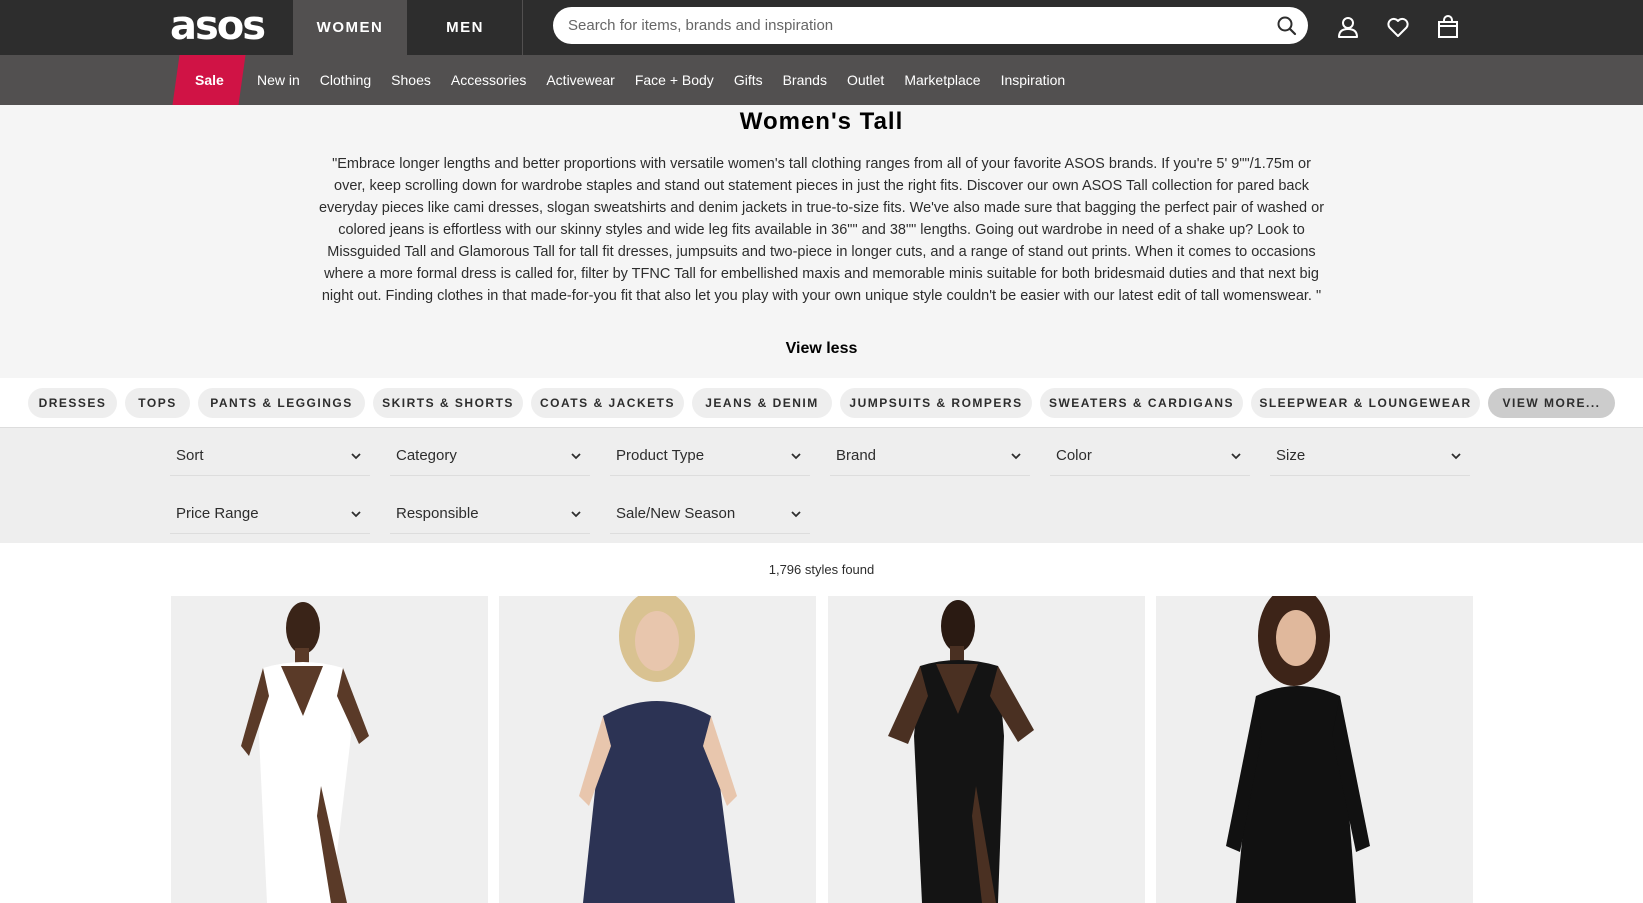  I want to click on nav-item-brands: Brands, so click(805, 80).